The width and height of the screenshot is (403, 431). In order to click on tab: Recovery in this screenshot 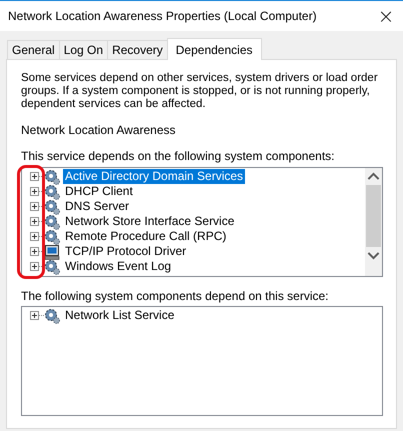, I will do `click(137, 49)`.